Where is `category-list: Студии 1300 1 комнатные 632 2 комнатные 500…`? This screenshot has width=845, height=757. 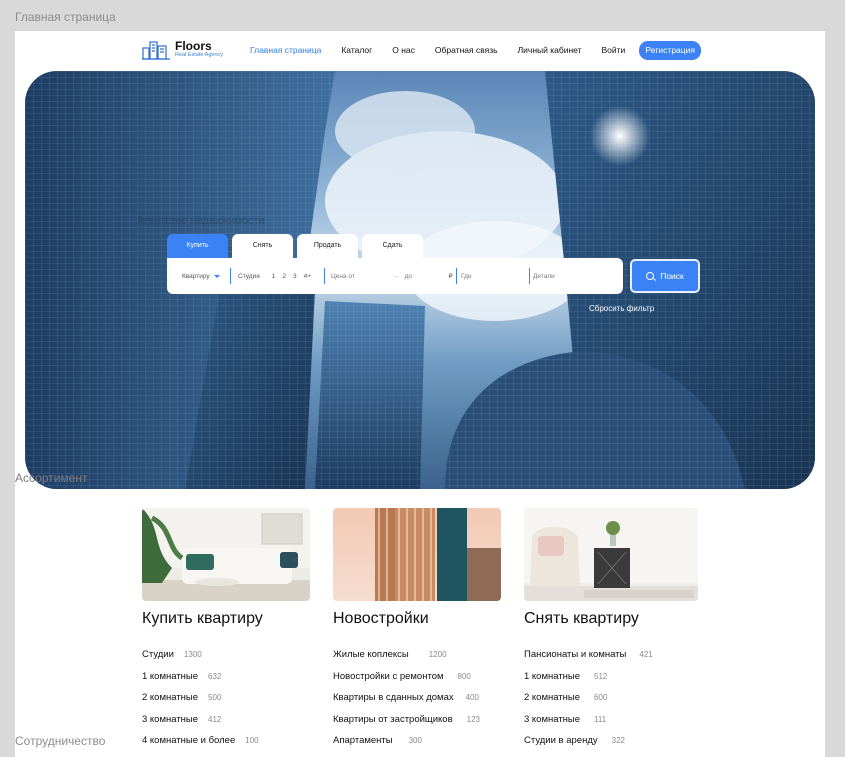 category-list: Студии 1300 1 комнатные 632 2 комнатные 500… is located at coordinates (226, 698).